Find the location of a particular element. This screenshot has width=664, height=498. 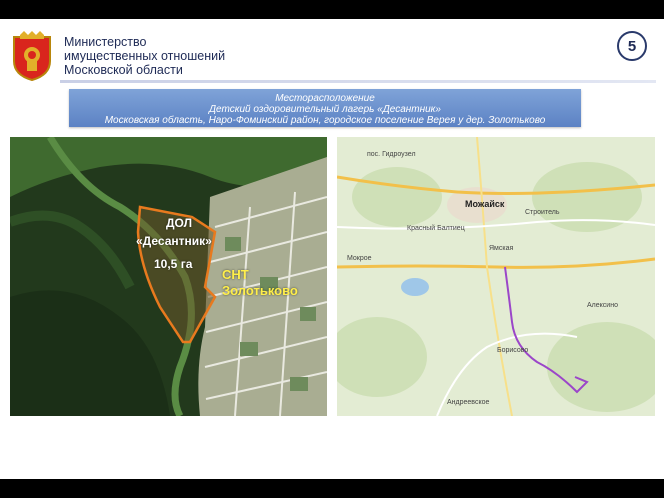

map-town-label: Красный Балтиец is located at coordinates (436, 228).